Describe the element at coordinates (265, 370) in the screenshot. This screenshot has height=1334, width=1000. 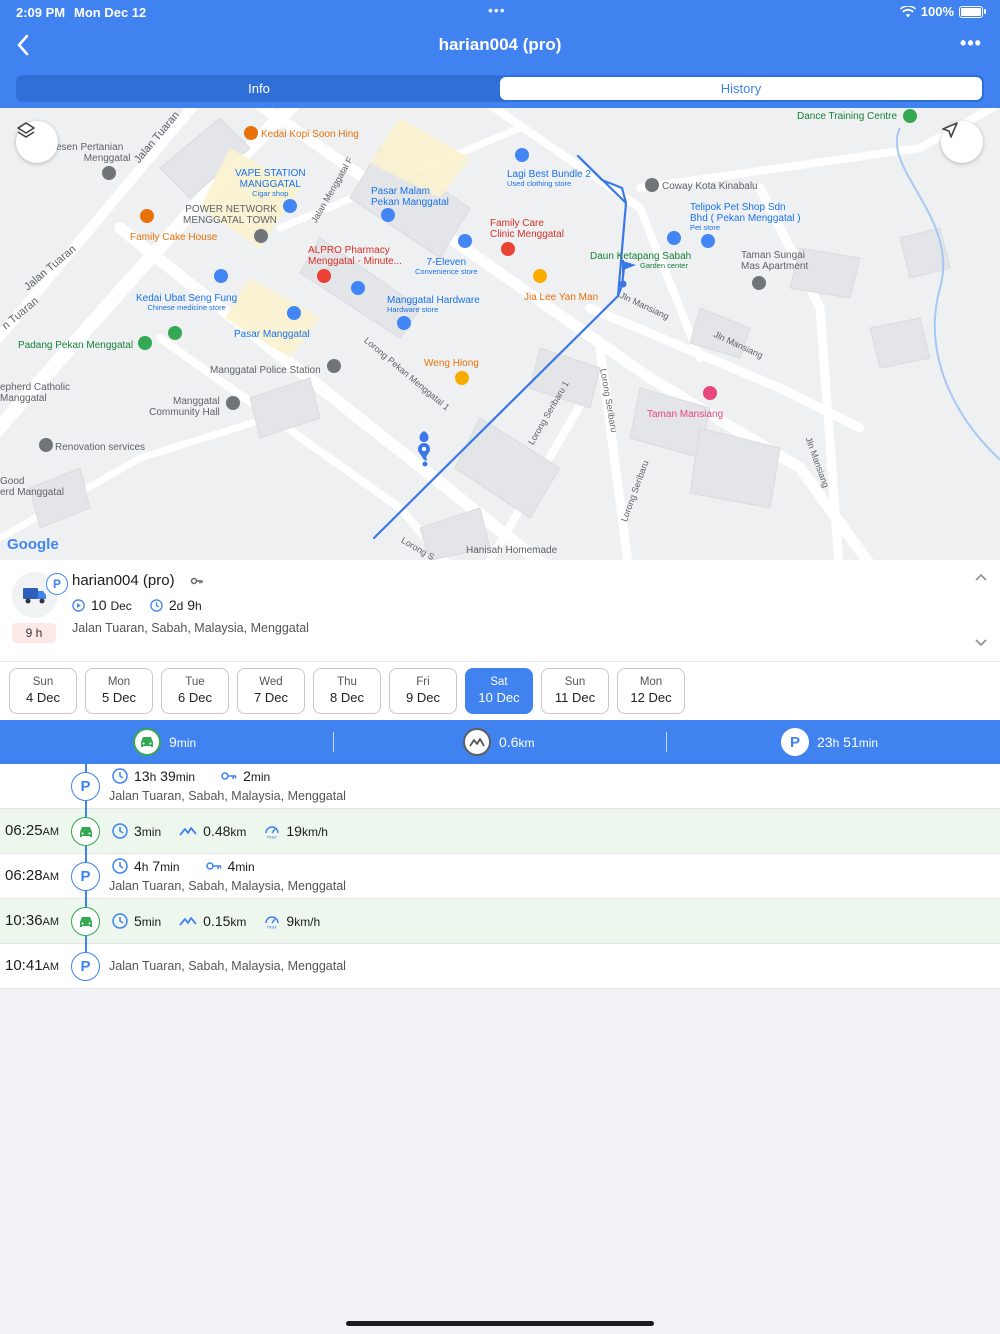
I see `map-label-police: Manggatal Police Station` at that location.